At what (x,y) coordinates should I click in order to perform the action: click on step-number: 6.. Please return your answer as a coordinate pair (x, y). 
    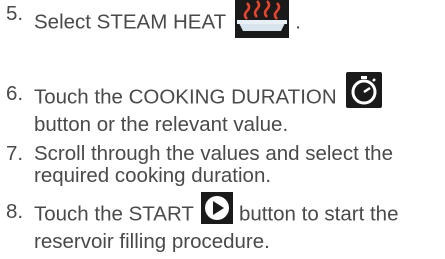
    Looking at the image, I should click on (15, 93).